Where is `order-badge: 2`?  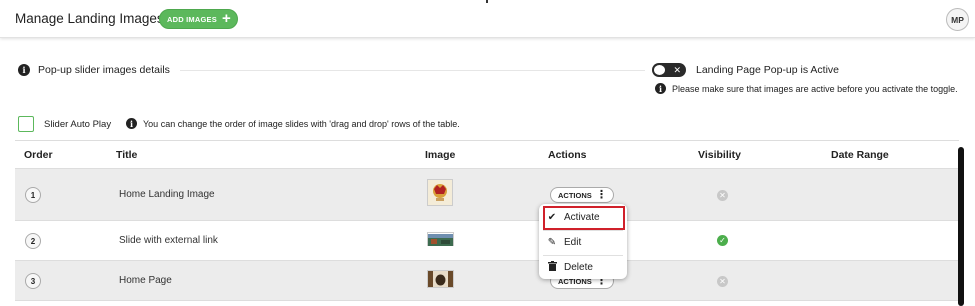 order-badge: 2 is located at coordinates (33, 241).